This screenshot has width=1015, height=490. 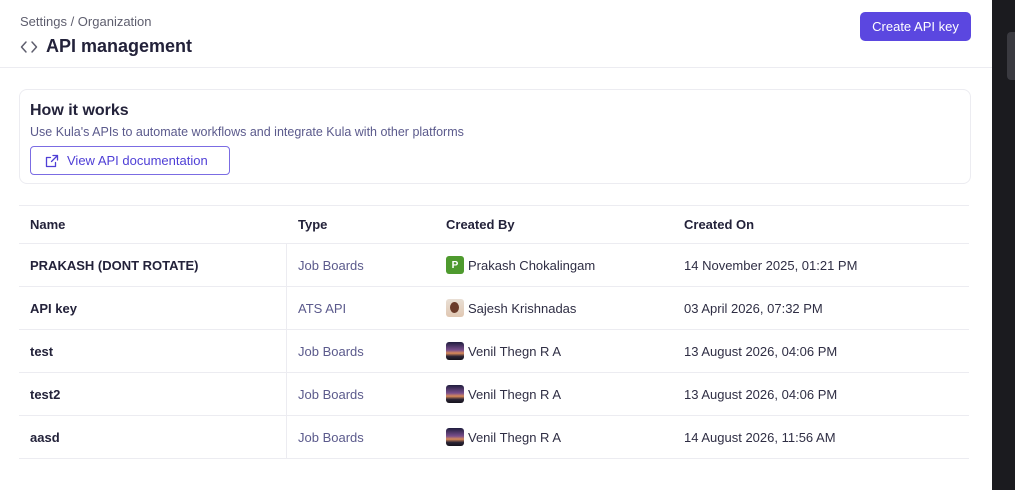 I want to click on api-key-name: aasd, so click(x=45, y=437).